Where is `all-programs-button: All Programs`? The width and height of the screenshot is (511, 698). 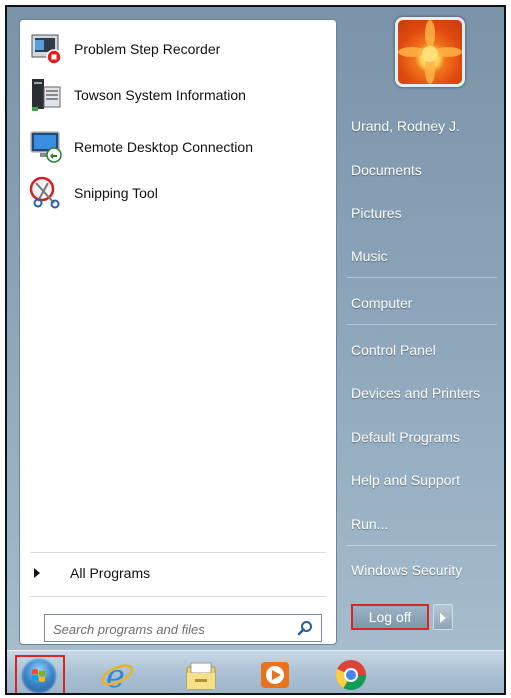 all-programs-button: All Programs is located at coordinates (179, 573).